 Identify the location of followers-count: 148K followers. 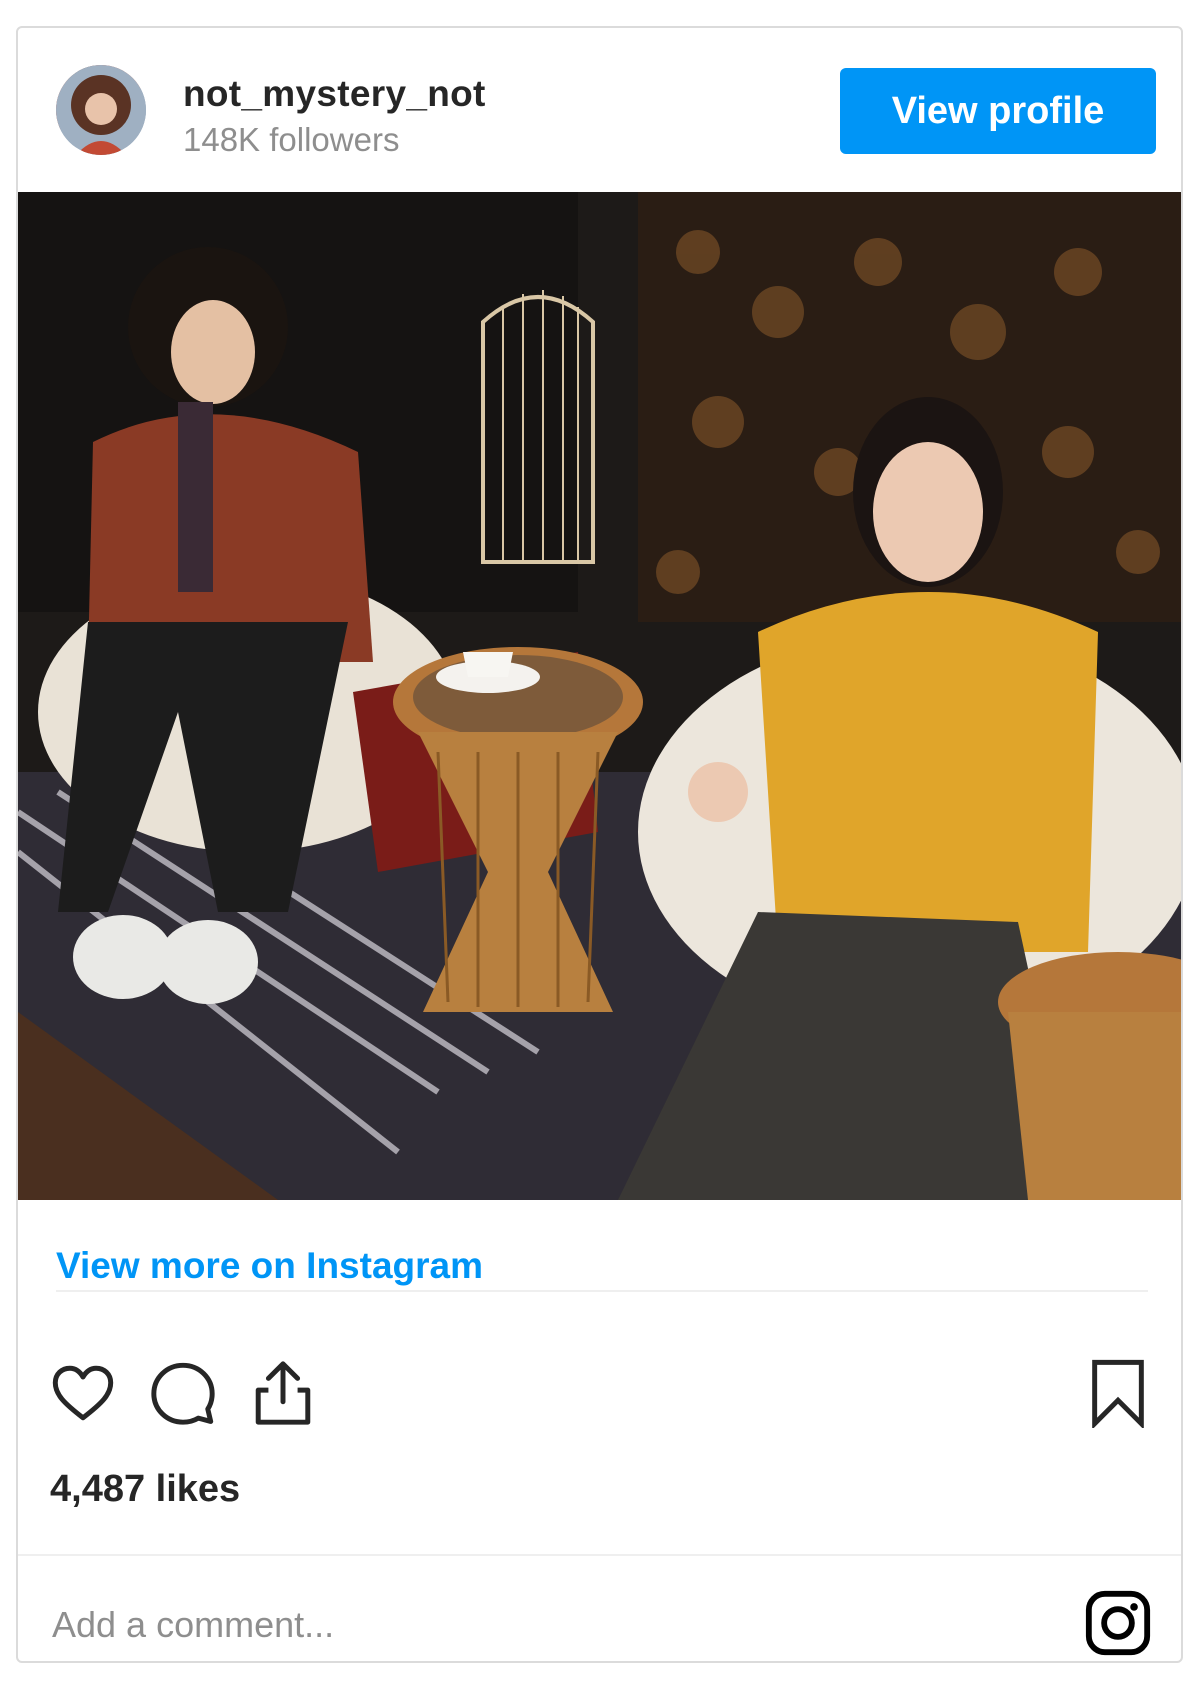
(291, 139).